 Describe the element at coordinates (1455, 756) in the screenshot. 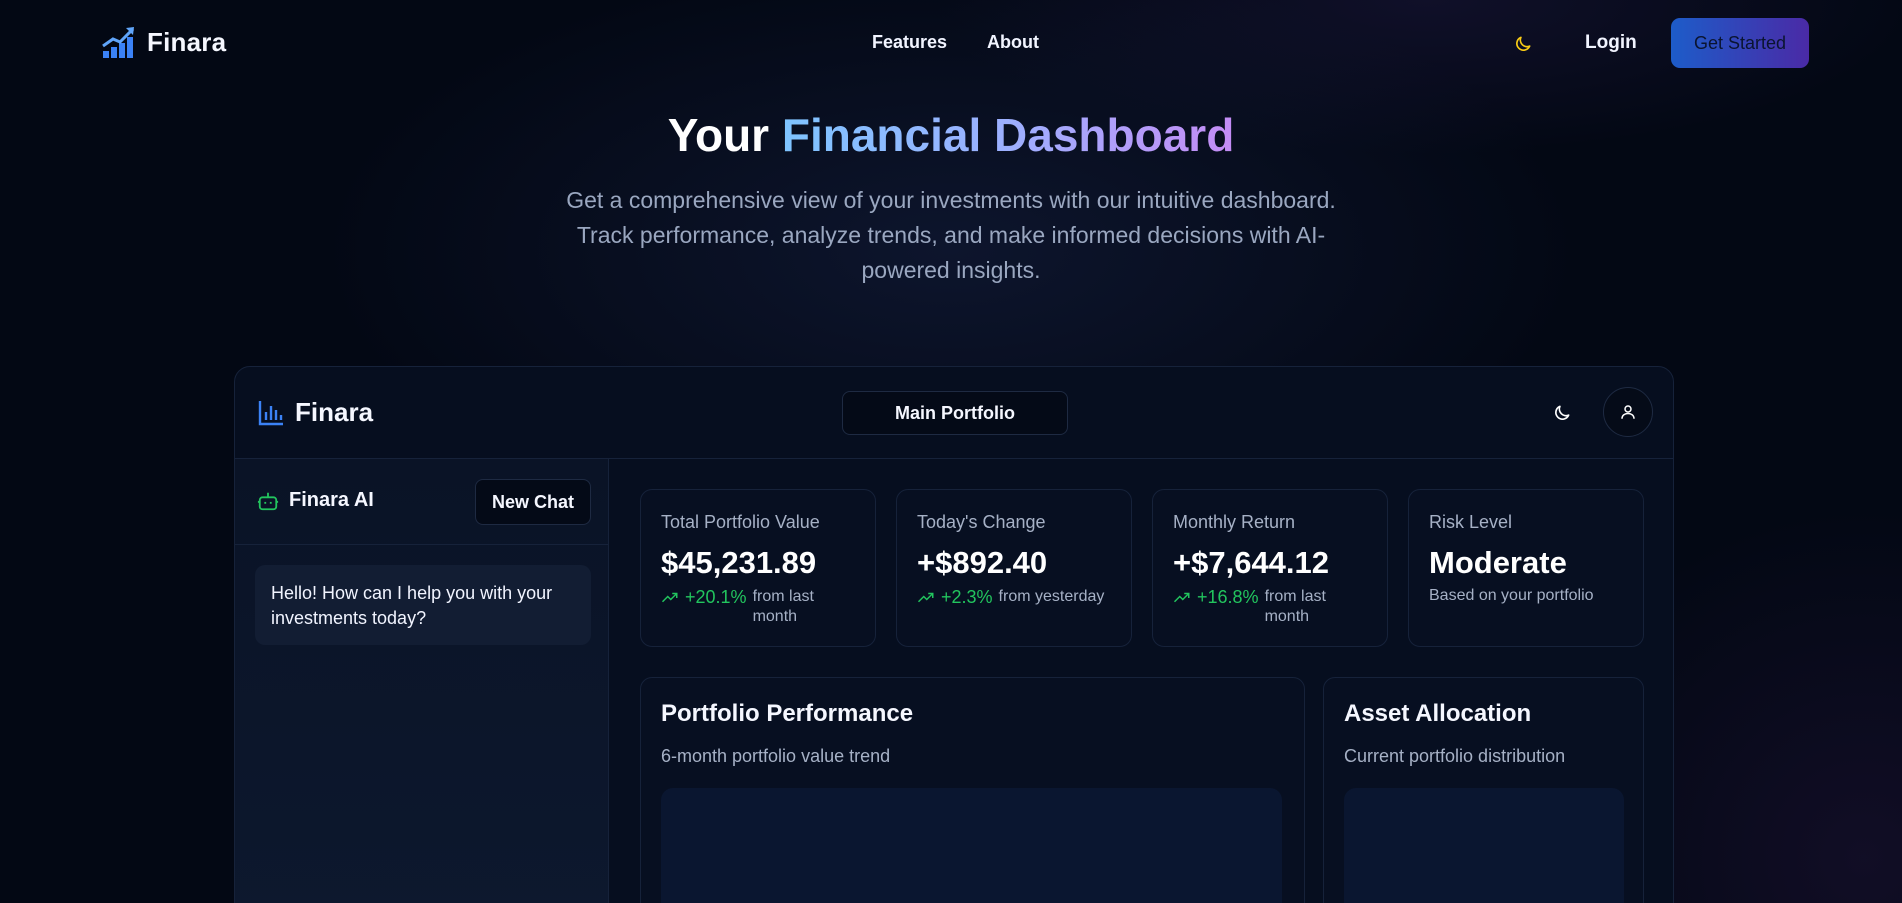

I see `panel-subtitle: Current portfolio distribution` at that location.